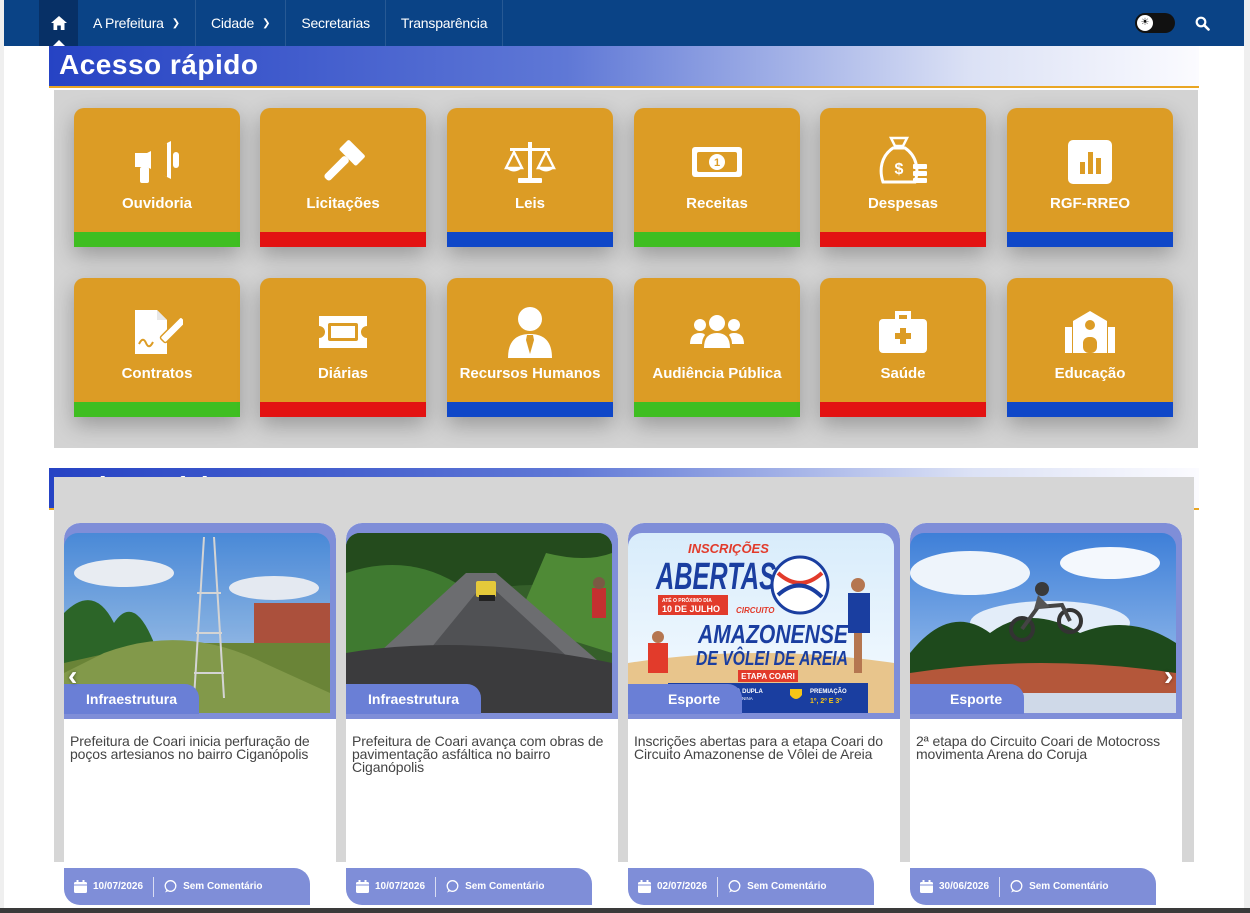 The width and height of the screenshot is (1250, 913). I want to click on nav-secretarias: Secretarias, so click(336, 23).